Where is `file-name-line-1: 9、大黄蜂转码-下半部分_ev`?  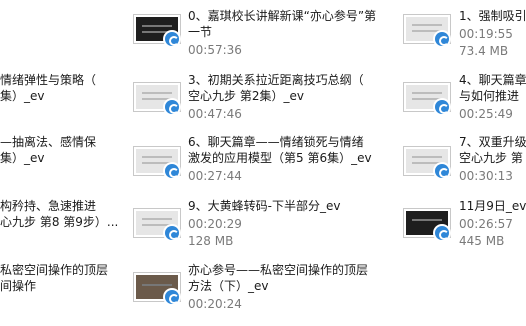 file-name-line-1: 9、大黄蜂转码-下半部分_ev is located at coordinates (264, 206).